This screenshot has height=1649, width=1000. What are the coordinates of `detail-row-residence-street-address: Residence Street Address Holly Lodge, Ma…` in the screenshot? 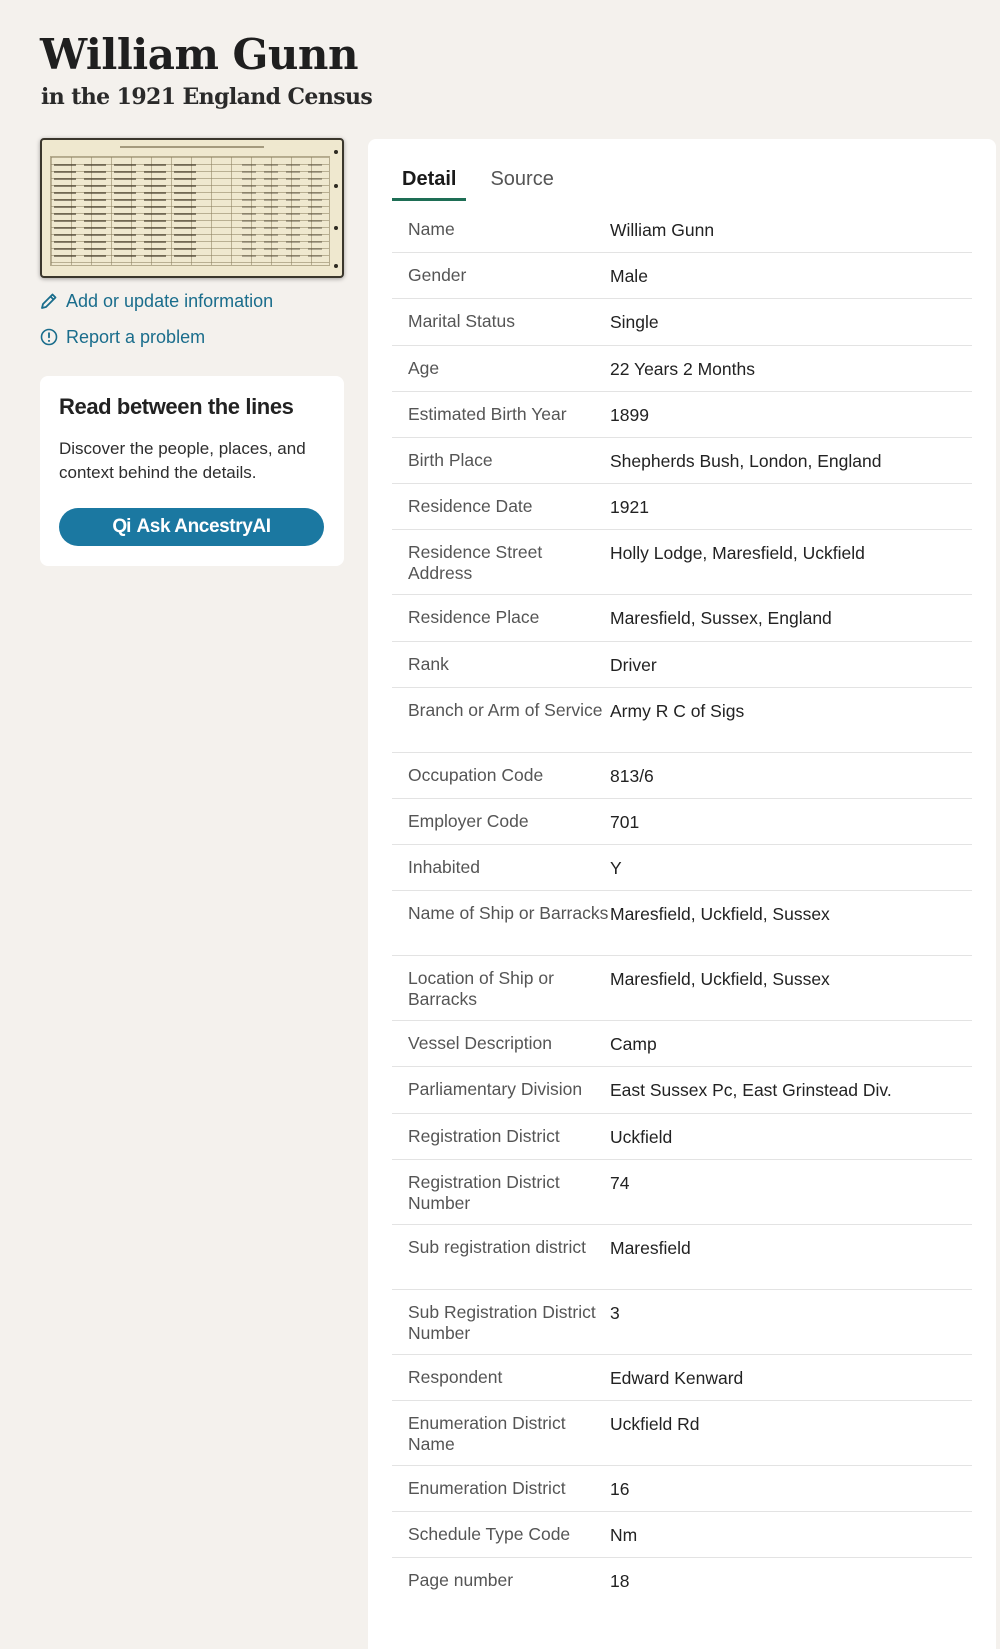 It's located at (682, 563).